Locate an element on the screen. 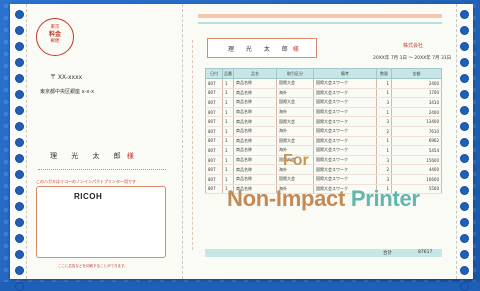  postage-stamp-mark: 東京 料金 郵便 is located at coordinates (55, 37).